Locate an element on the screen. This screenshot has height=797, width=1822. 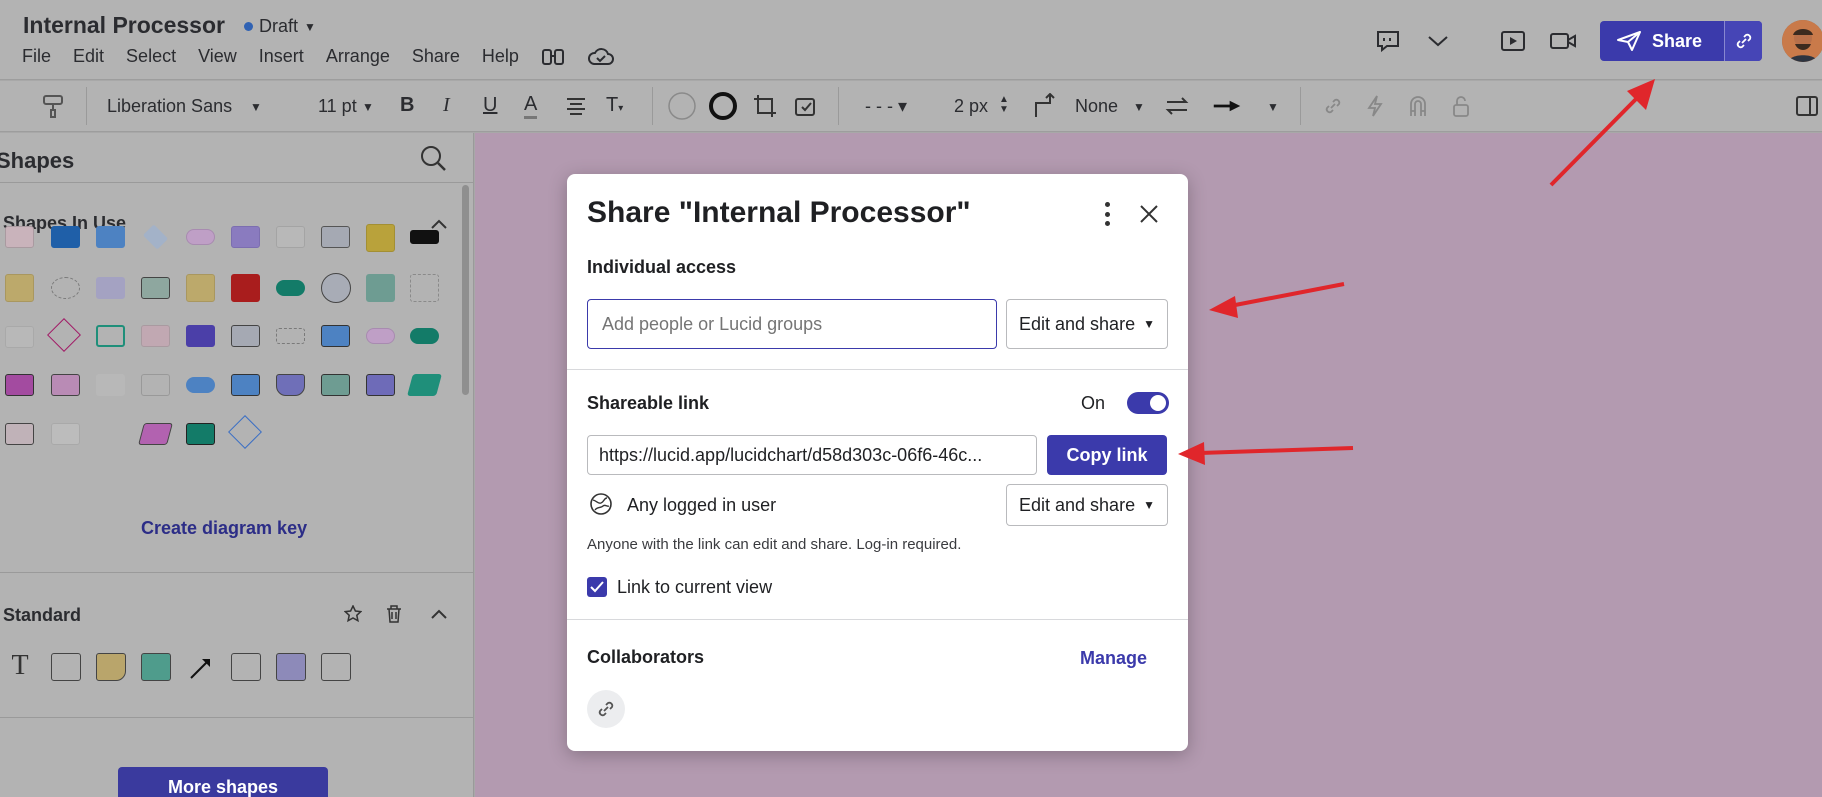
link-icon is located at coordinates (1333, 106).